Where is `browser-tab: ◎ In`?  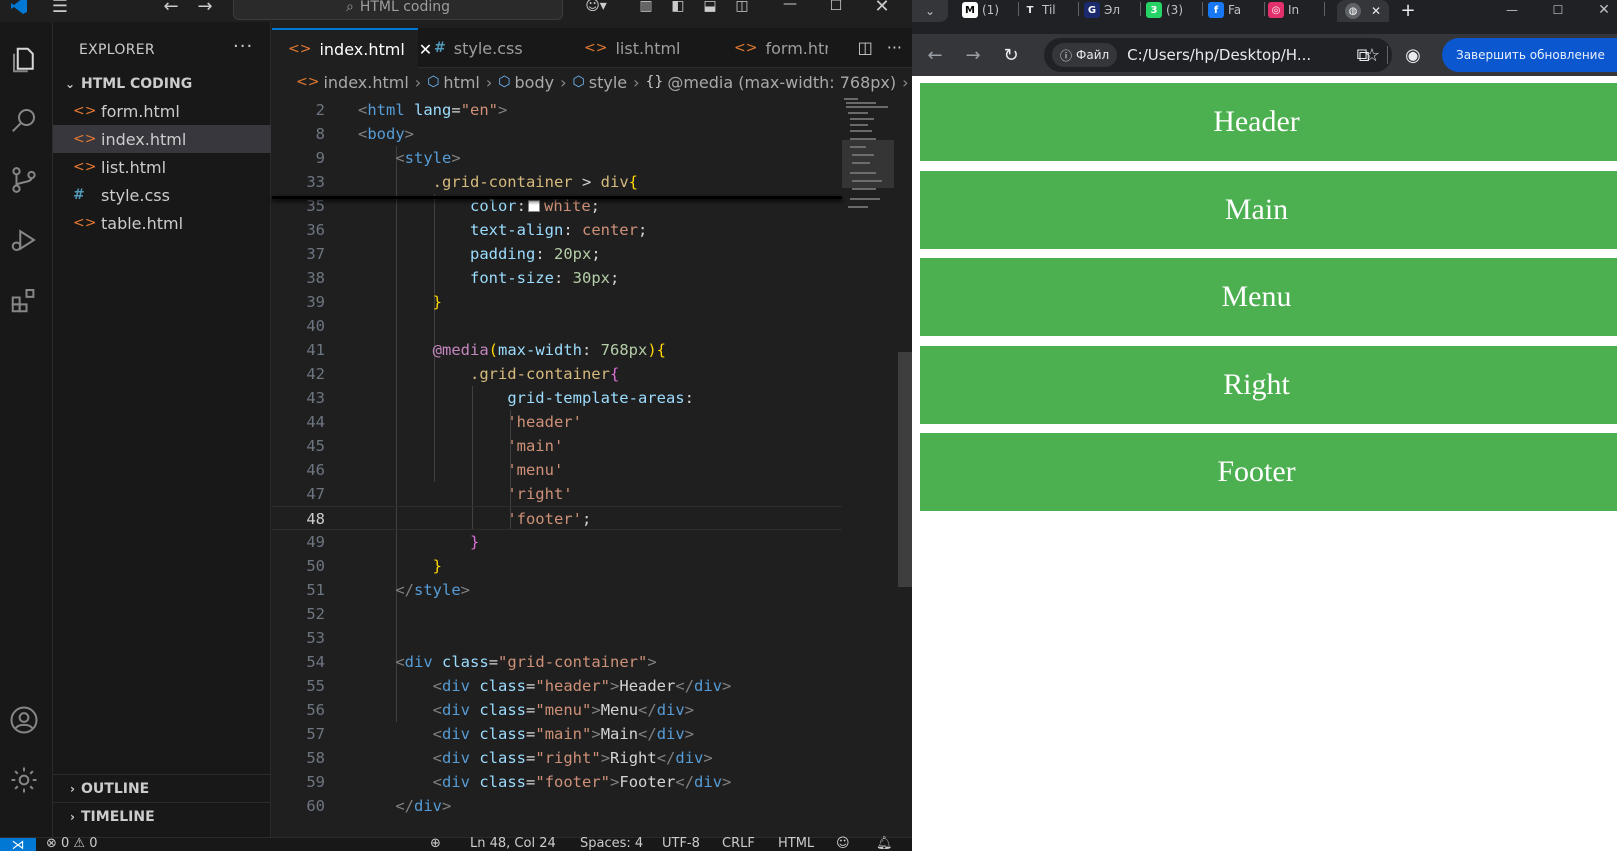
browser-tab: ◎ In is located at coordinates (1283, 10).